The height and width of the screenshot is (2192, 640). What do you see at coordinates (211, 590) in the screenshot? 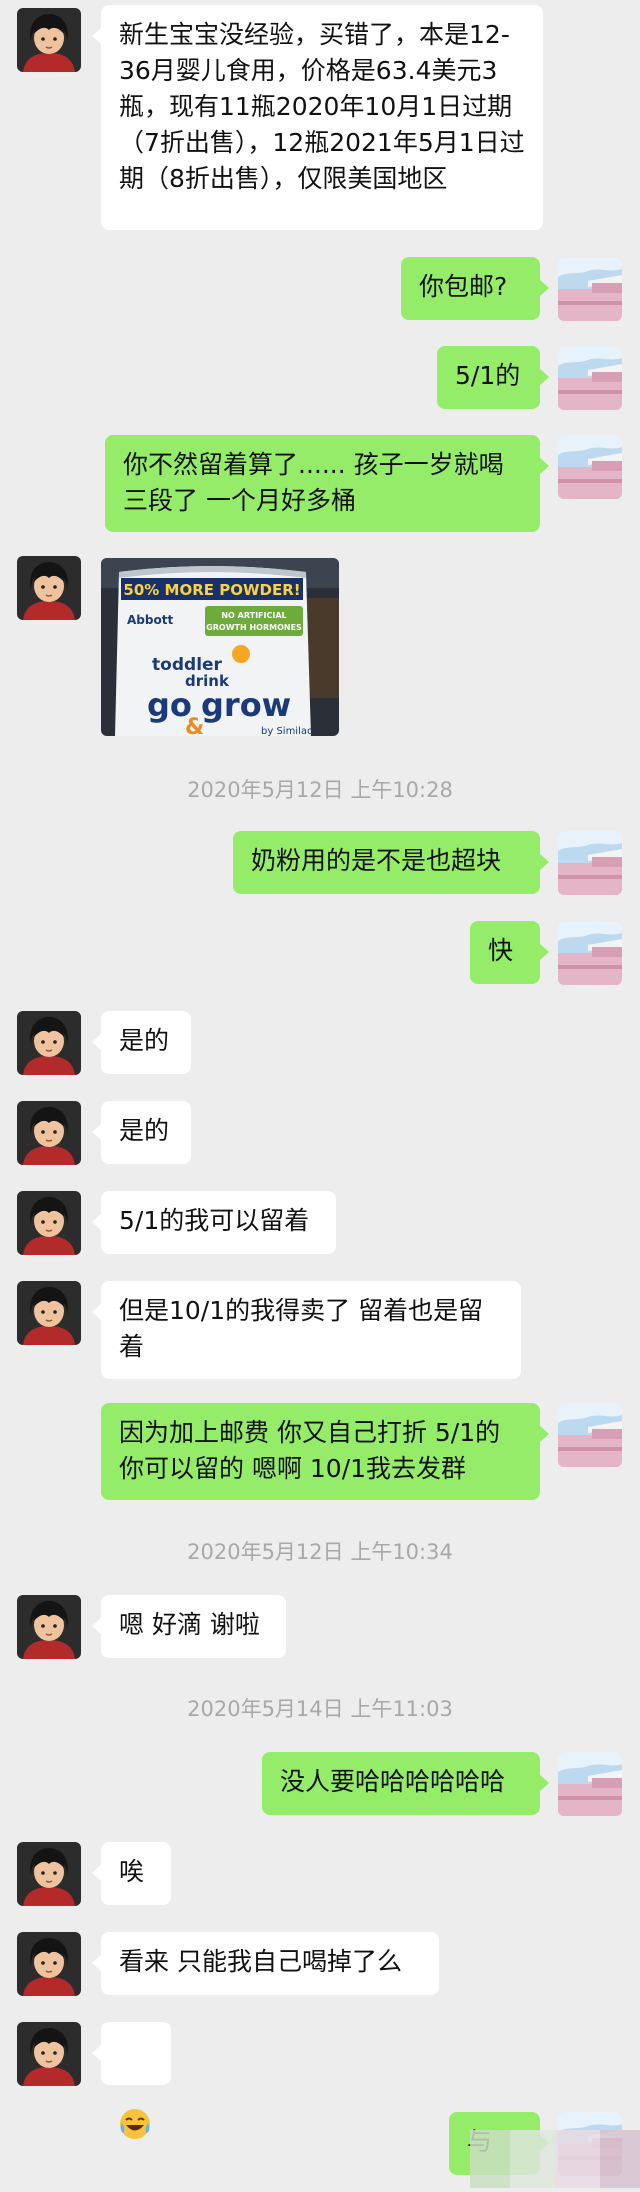
I see `can-banner-text: 50% MORE POWDER!` at bounding box center [211, 590].